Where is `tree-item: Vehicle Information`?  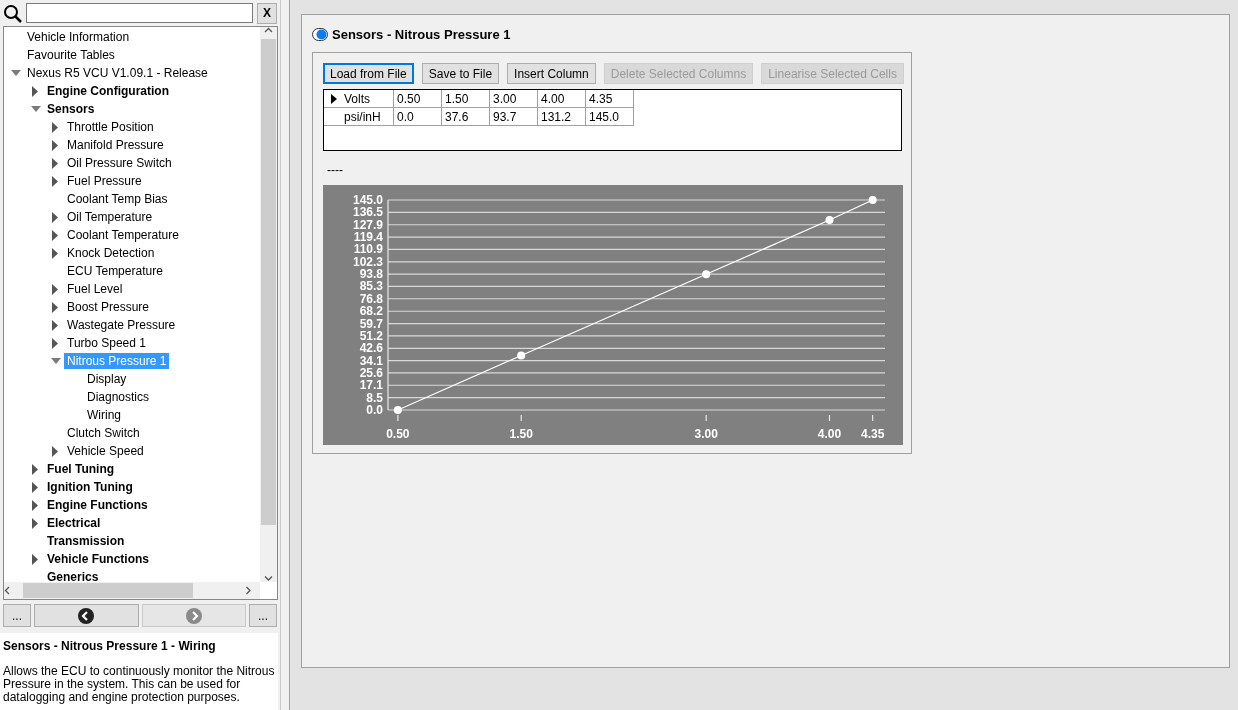
tree-item: Vehicle Information is located at coordinates (78, 37).